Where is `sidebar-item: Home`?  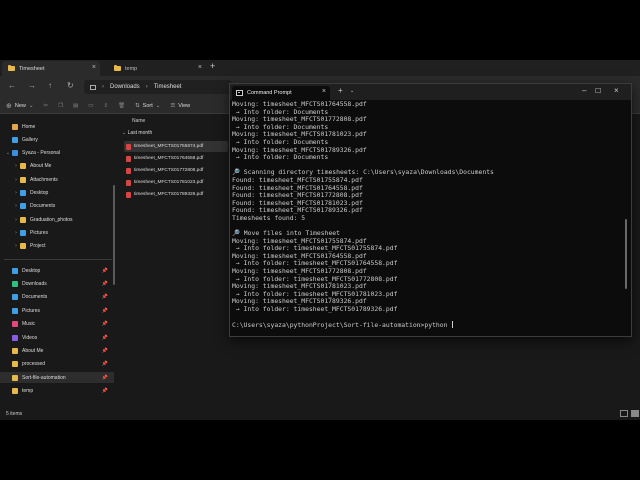 sidebar-item: Home is located at coordinates (57, 126).